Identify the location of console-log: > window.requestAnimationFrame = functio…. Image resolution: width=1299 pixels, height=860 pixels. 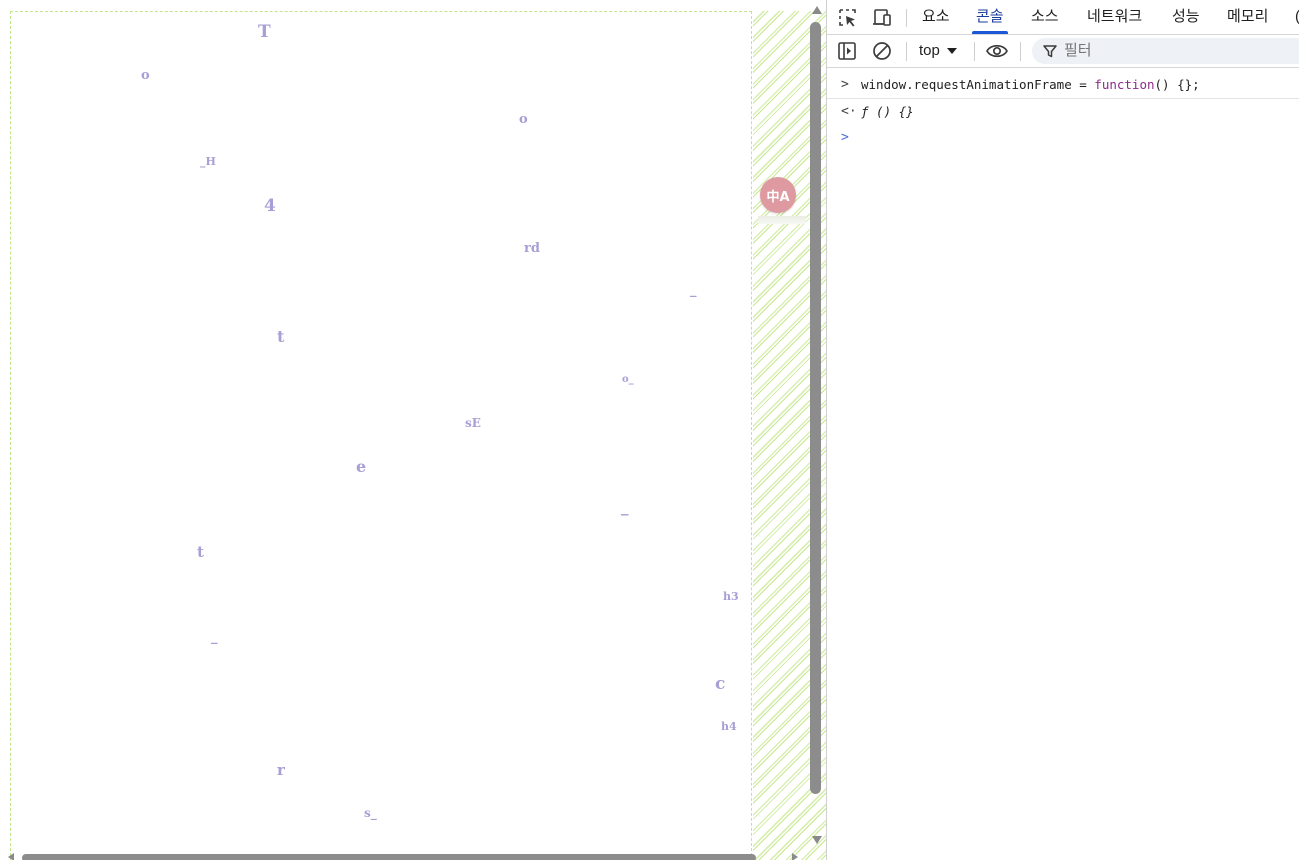
(1063, 109).